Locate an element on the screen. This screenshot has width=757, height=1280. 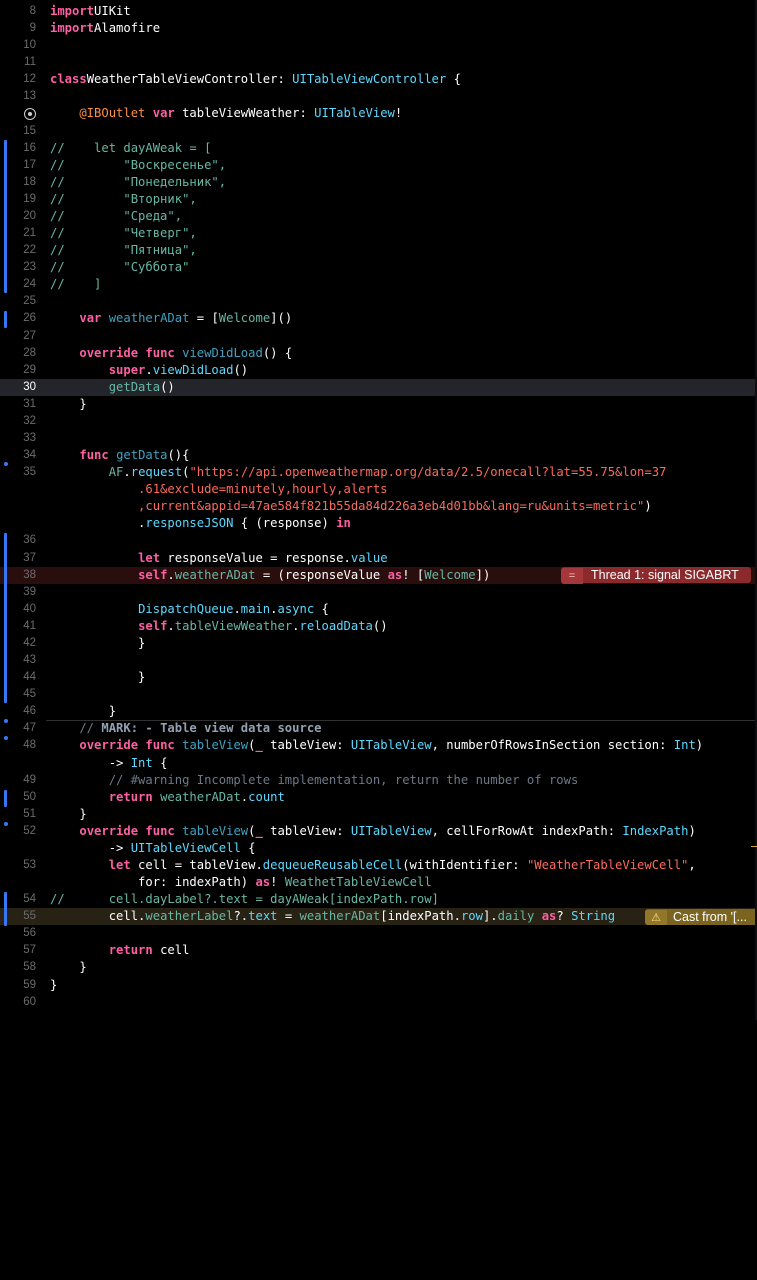
code-line: 58 } is located at coordinates (378, 967).